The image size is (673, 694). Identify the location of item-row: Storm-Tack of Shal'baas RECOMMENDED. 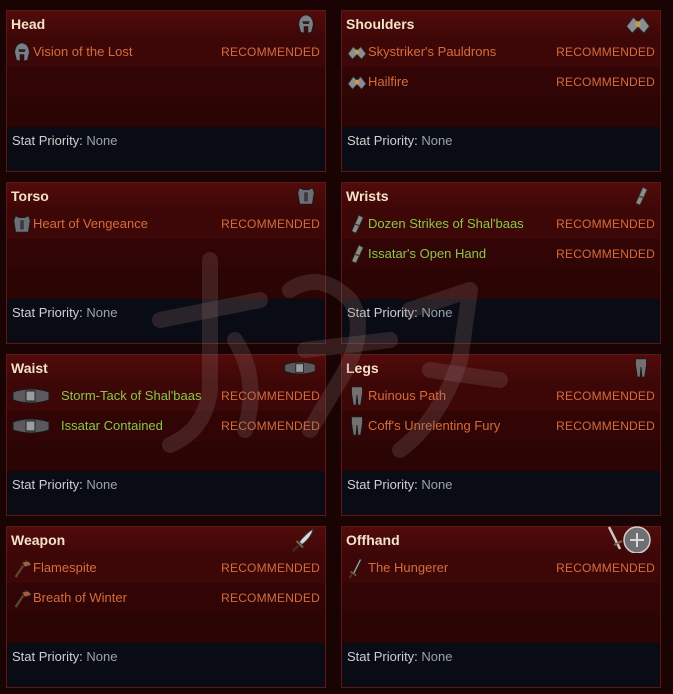
(166, 396).